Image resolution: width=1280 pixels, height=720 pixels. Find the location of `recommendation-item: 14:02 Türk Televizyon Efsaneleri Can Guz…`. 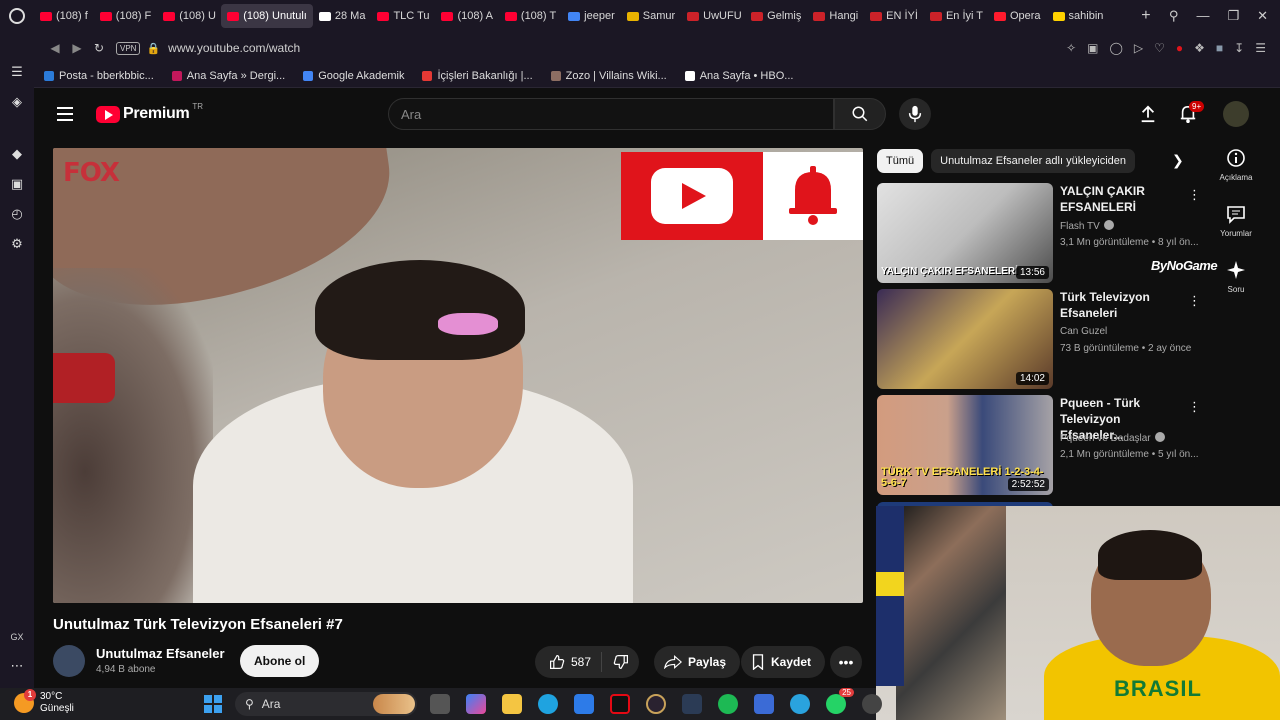

recommendation-item: 14:02 Türk Televizyon Efsaneleri Can Guz… is located at coordinates (1042, 339).